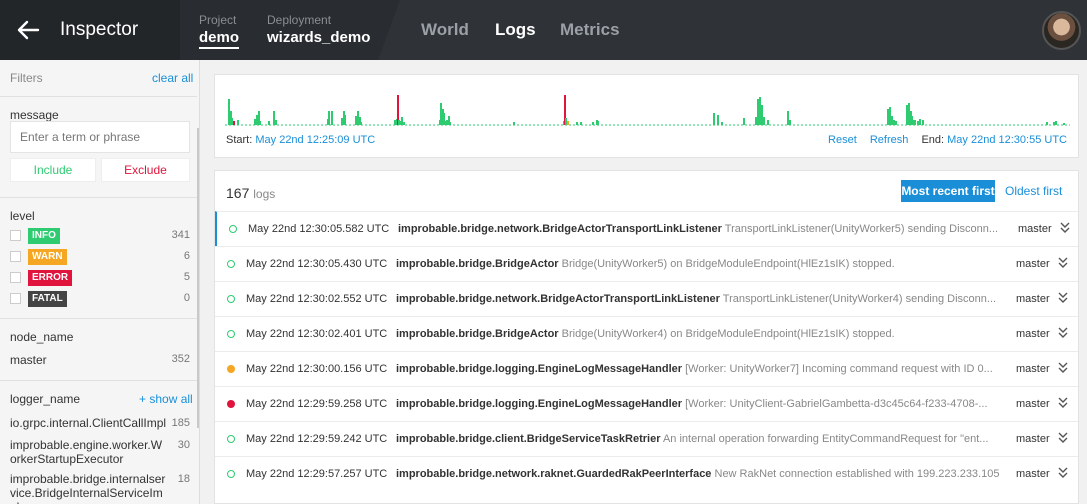  I want to click on exclude-button: Exclude, so click(145, 170).